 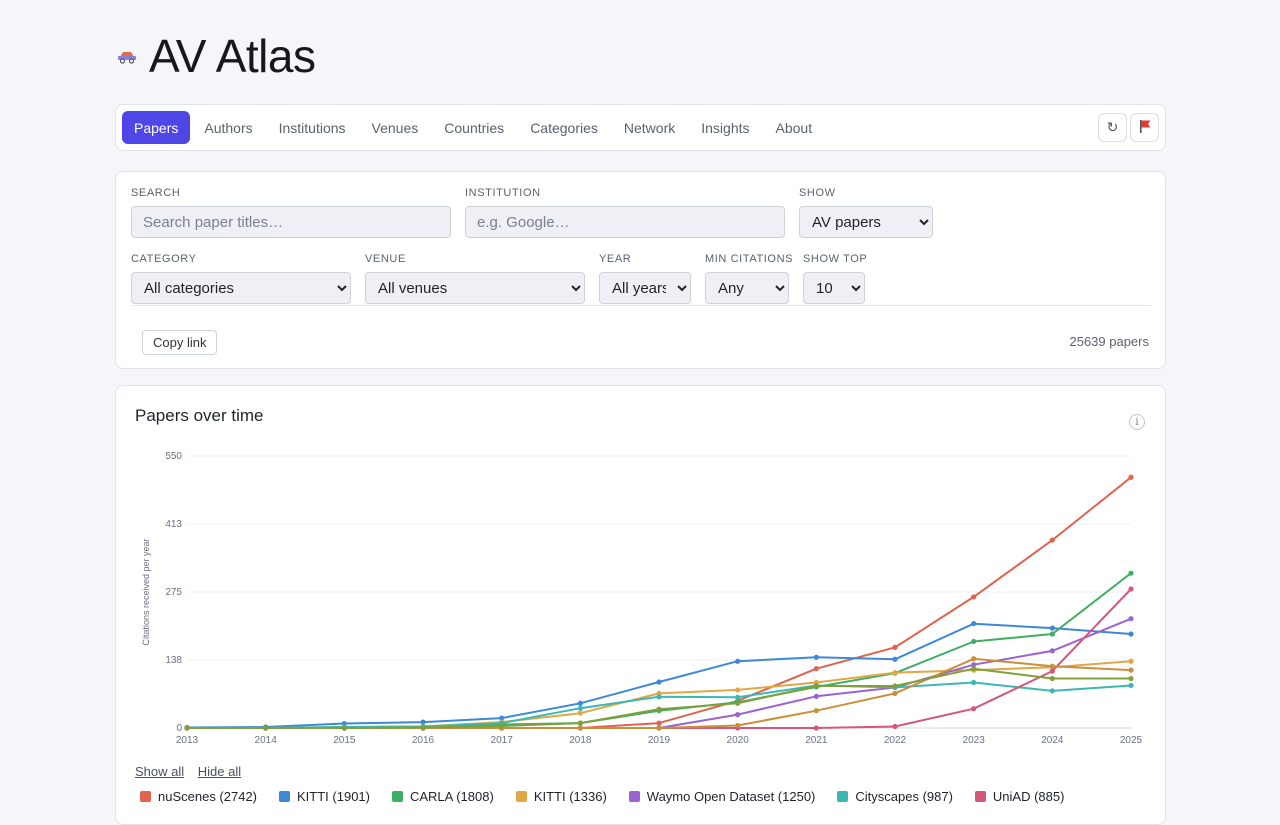 I want to click on legend-item: UniAD (885), so click(x=1019, y=796).